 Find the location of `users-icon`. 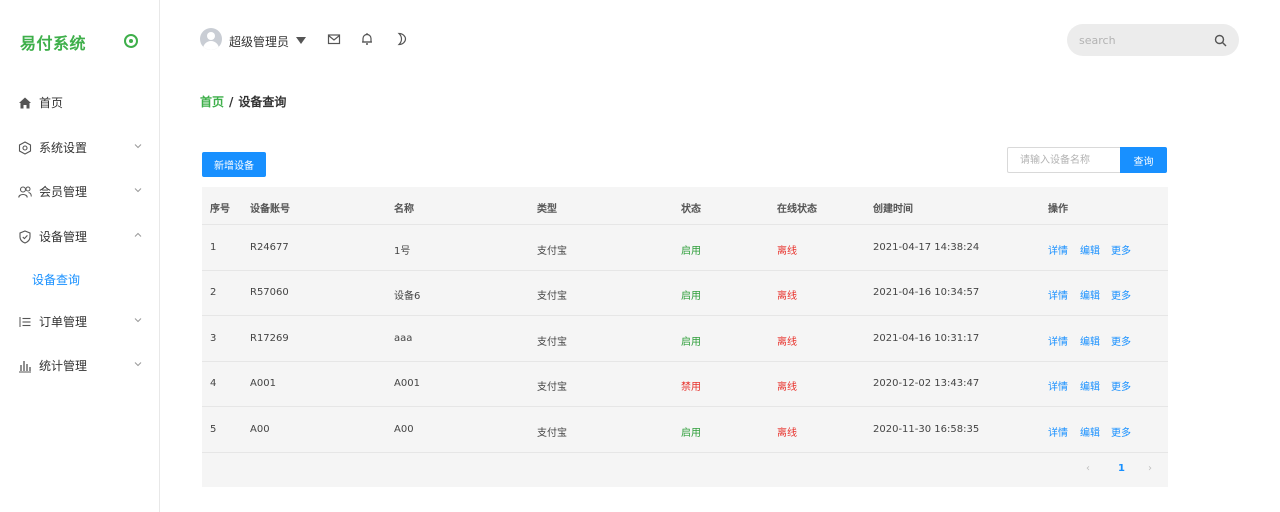

users-icon is located at coordinates (25, 192).